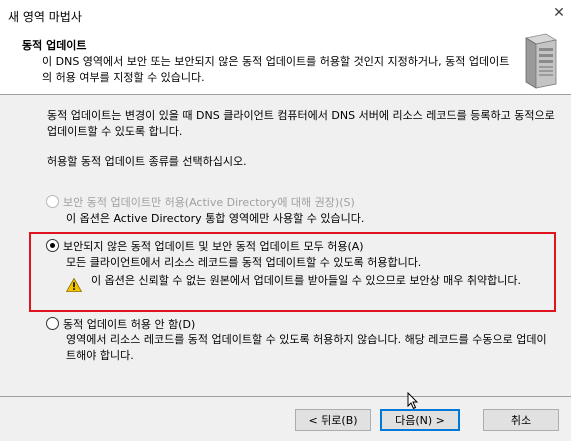  Describe the element at coordinates (74, 285) in the screenshot. I see `warning-icon` at that location.